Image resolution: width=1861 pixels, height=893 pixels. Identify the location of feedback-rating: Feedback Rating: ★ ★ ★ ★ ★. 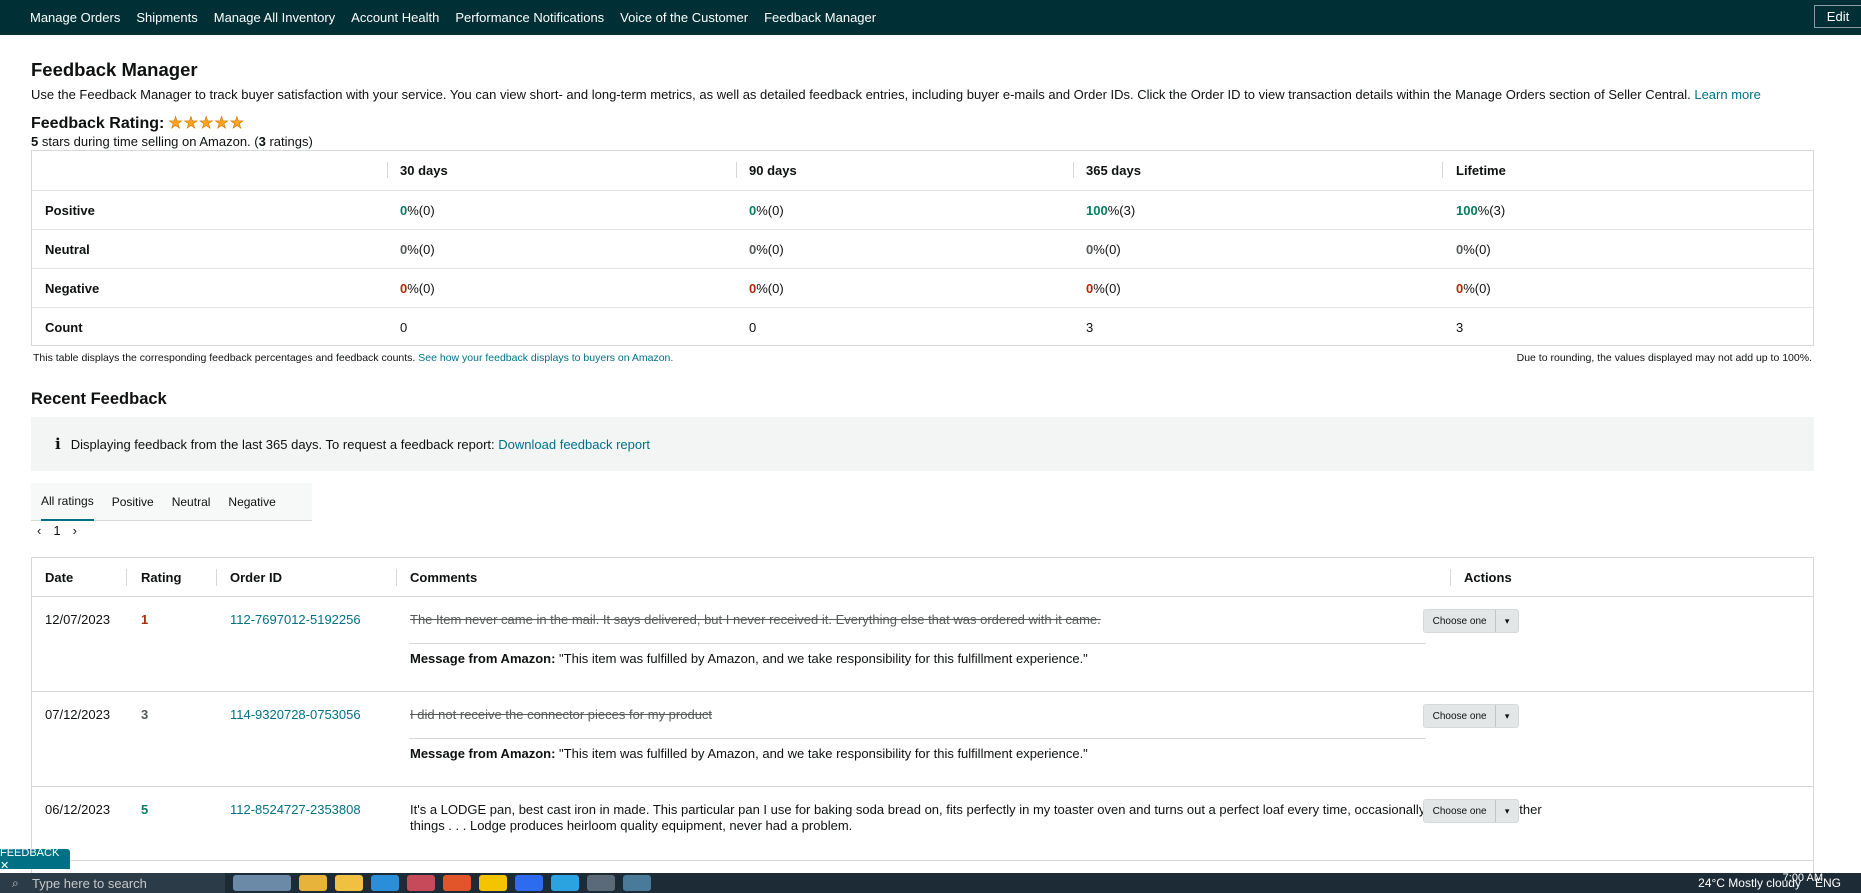
(138, 124).